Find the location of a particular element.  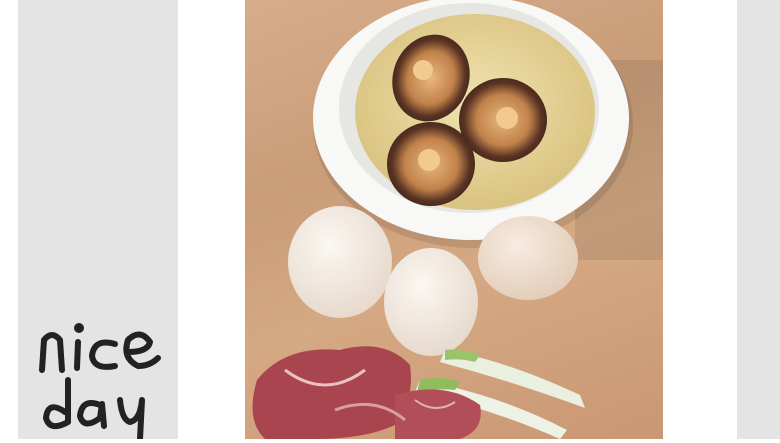

nice-day-handwriting: nice day is located at coordinates (105, 371).